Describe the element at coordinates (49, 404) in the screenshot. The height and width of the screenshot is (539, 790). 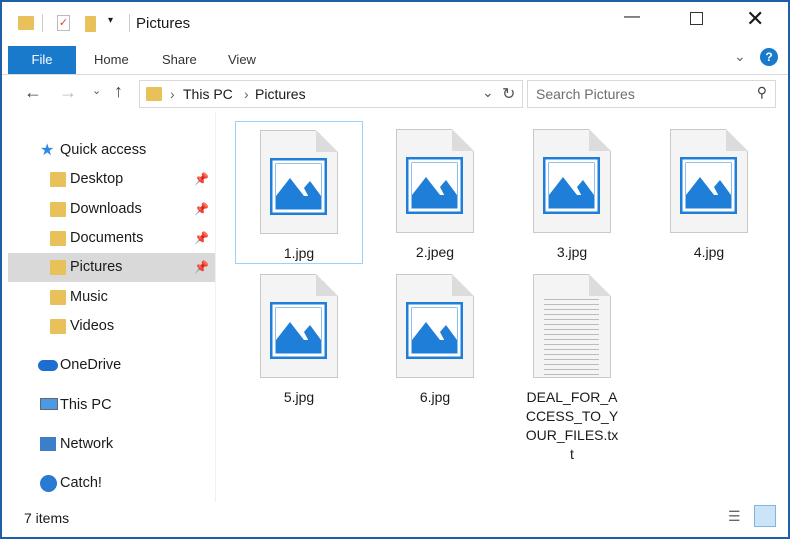
I see `computer-icon` at that location.